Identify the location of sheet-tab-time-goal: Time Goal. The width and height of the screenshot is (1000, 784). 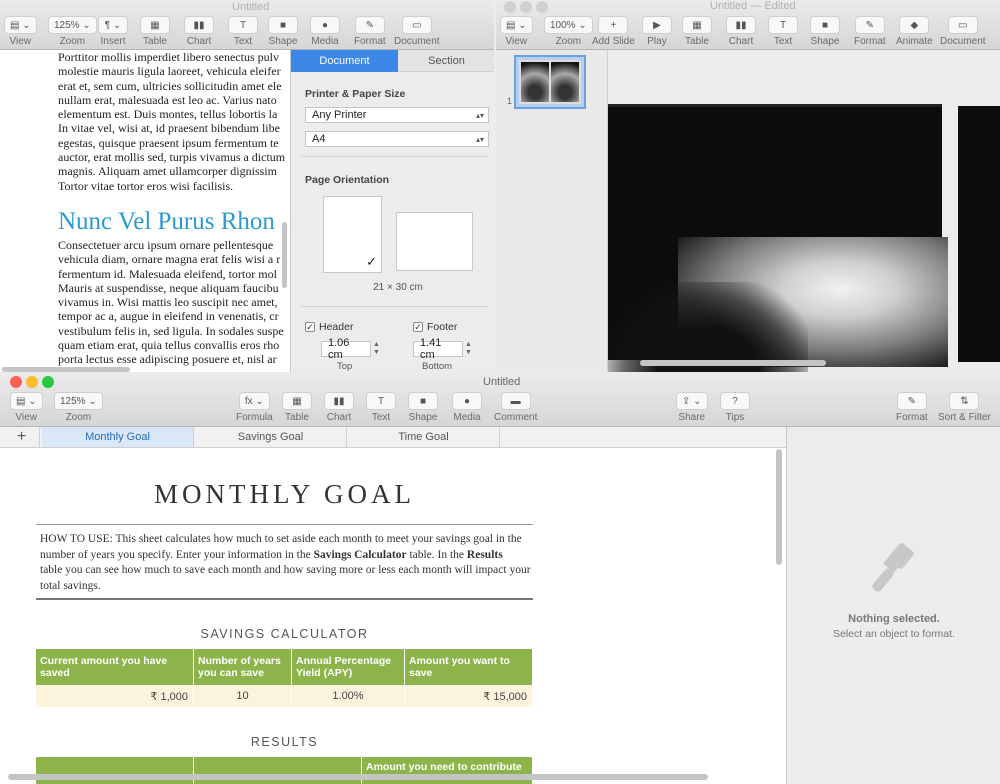
(424, 437).